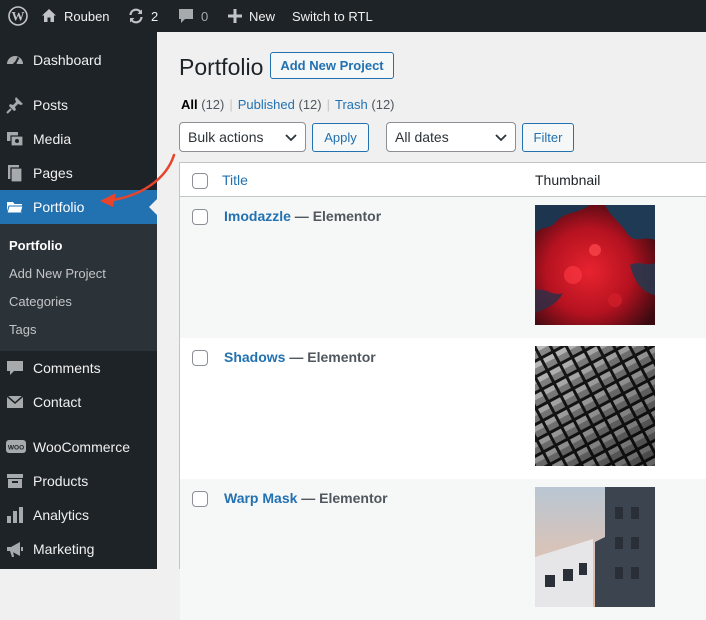 The image size is (706, 620). What do you see at coordinates (15, 515) in the screenshot?
I see `chart-icon` at bounding box center [15, 515].